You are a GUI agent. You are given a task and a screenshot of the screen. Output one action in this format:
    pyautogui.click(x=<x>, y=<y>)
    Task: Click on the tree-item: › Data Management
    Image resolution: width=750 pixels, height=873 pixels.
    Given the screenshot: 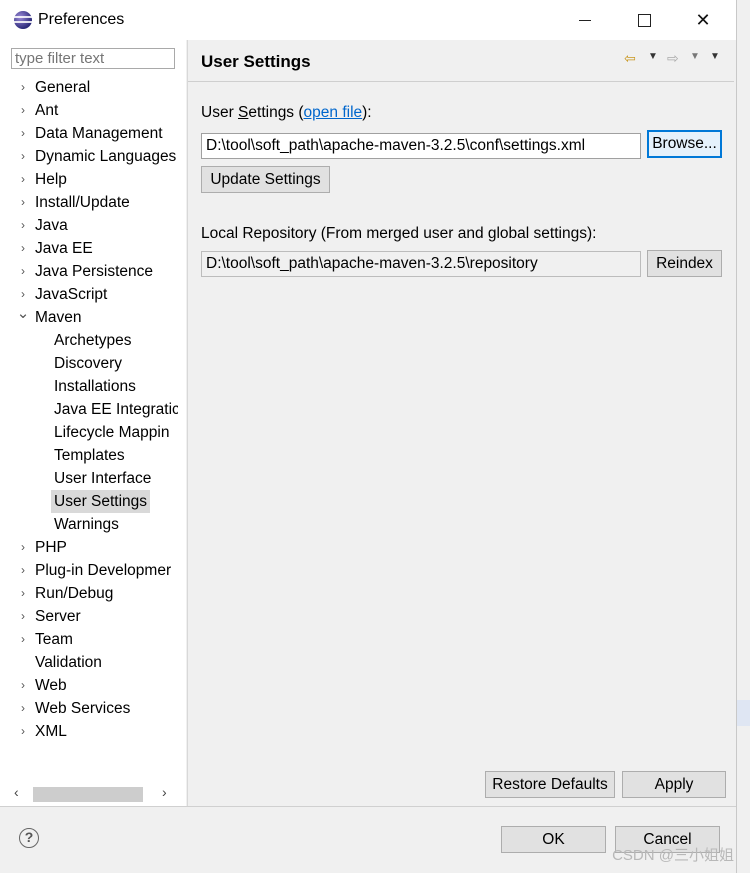 What is the action you would take?
    pyautogui.click(x=89, y=133)
    